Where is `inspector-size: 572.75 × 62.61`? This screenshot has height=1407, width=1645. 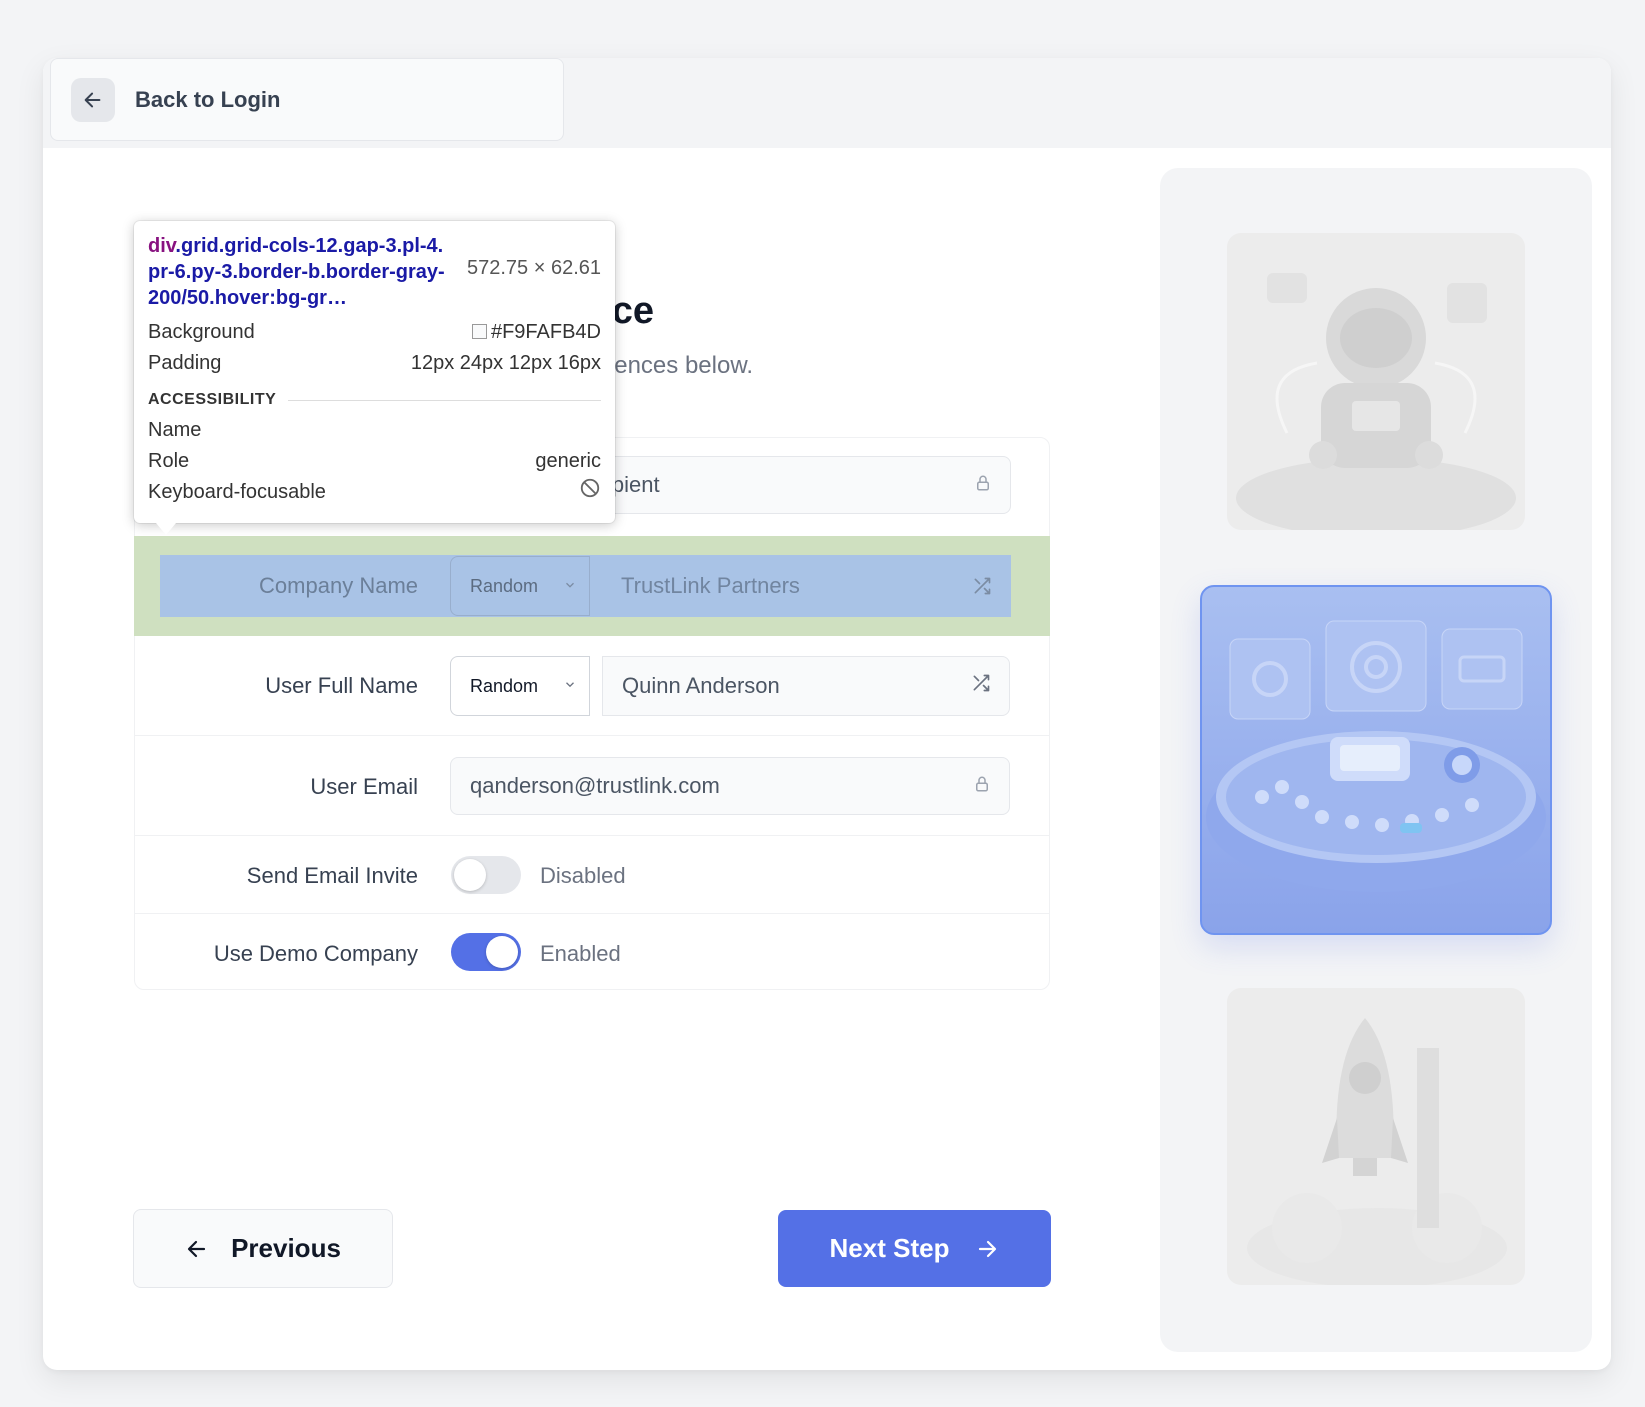 inspector-size: 572.75 × 62.61 is located at coordinates (533, 268).